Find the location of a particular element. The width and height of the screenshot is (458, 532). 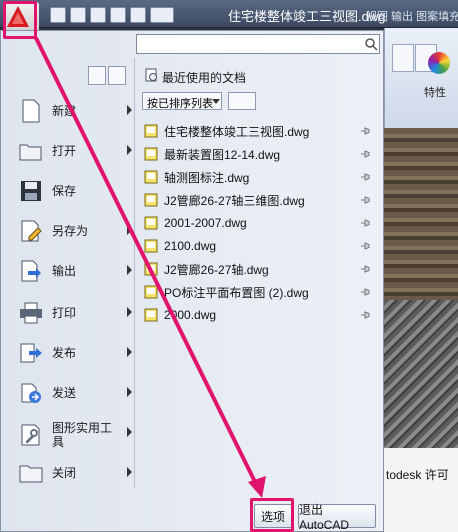

drawing-utilities-icon is located at coordinates (31, 435).